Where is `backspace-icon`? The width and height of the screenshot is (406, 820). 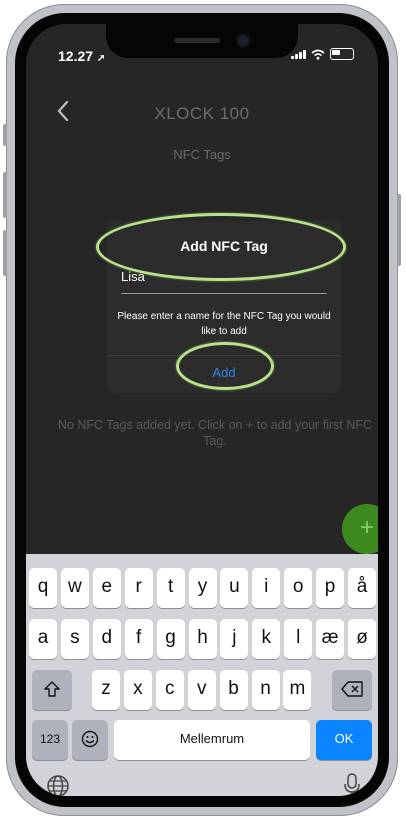 backspace-icon is located at coordinates (352, 689).